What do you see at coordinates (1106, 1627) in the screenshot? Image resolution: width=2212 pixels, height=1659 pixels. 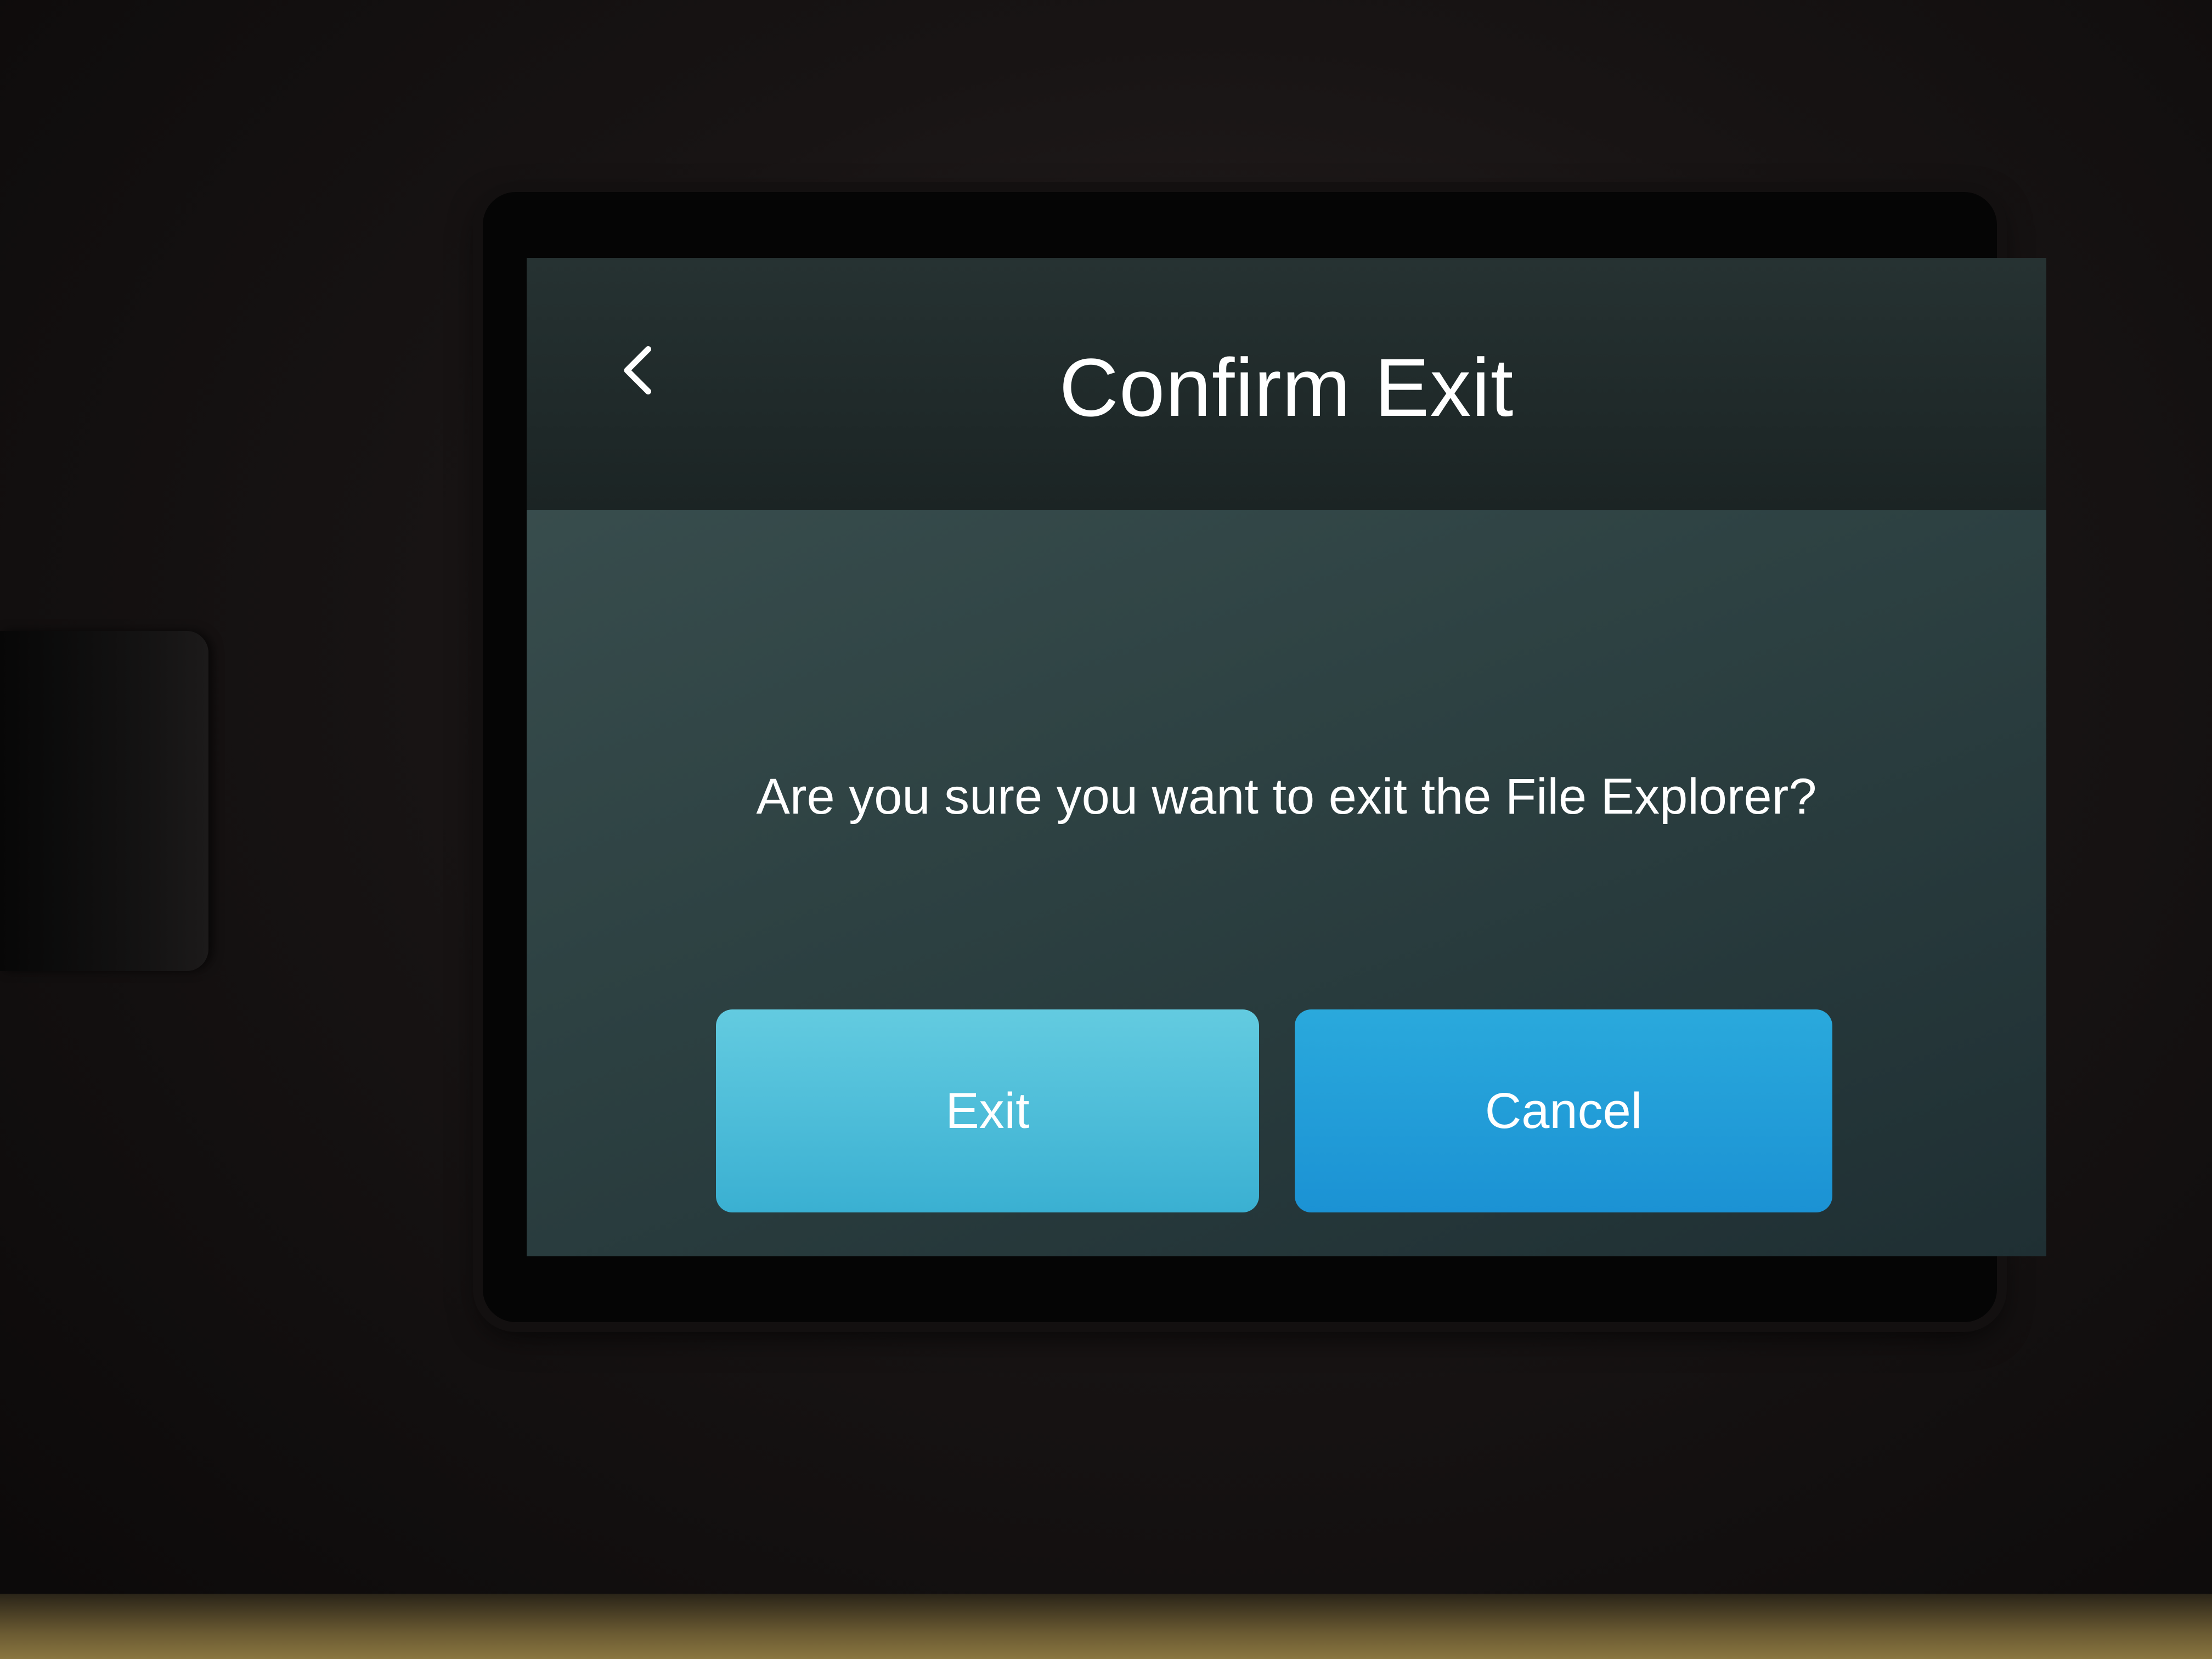 I see `surface-edge` at bounding box center [1106, 1627].